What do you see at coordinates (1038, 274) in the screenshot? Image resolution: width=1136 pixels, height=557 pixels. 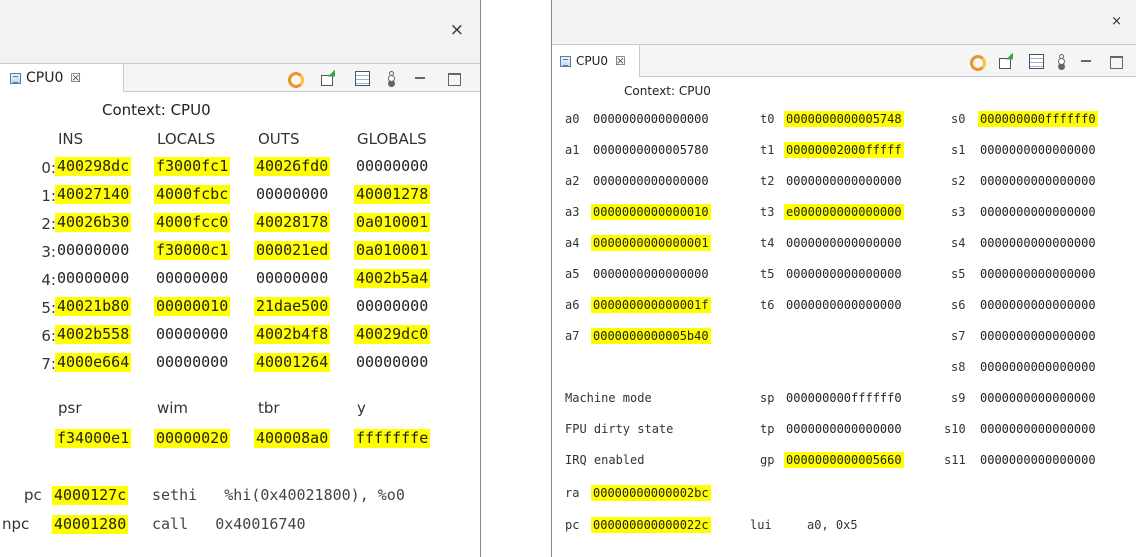 I see `register-value-s5: 0000000000000000` at bounding box center [1038, 274].